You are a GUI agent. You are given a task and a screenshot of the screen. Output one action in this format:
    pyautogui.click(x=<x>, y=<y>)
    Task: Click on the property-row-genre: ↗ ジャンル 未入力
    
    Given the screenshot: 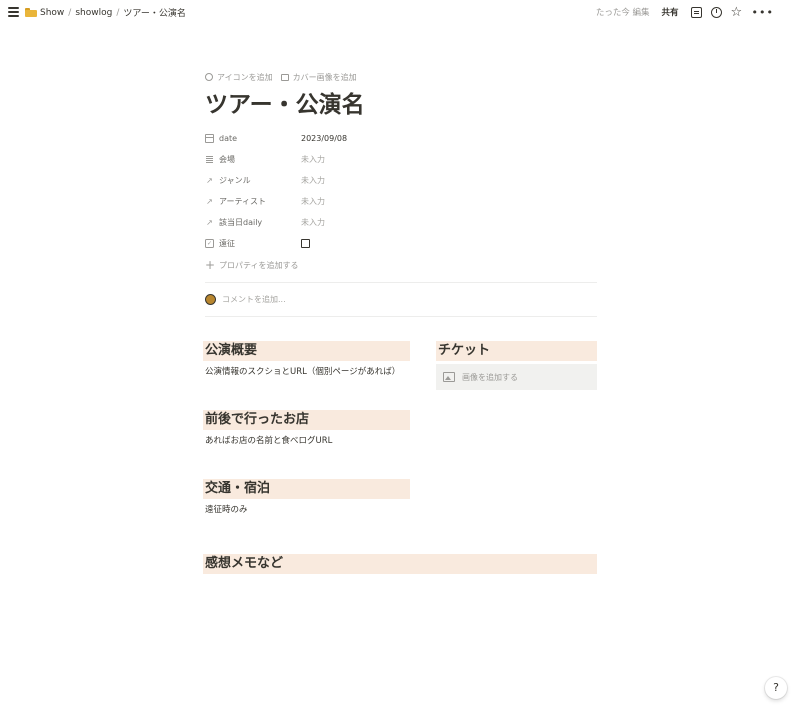 What is the action you would take?
    pyautogui.click(x=401, y=180)
    